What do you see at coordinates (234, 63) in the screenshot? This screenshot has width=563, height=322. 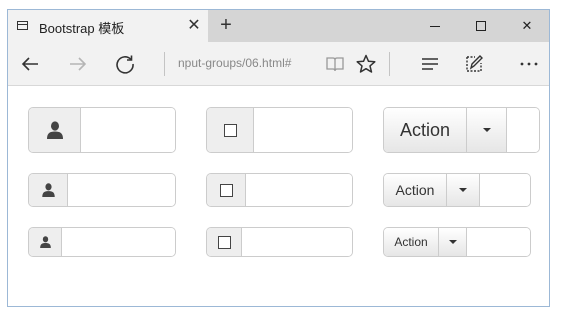 I see `address-bar: nput-groups/06.html#` at bounding box center [234, 63].